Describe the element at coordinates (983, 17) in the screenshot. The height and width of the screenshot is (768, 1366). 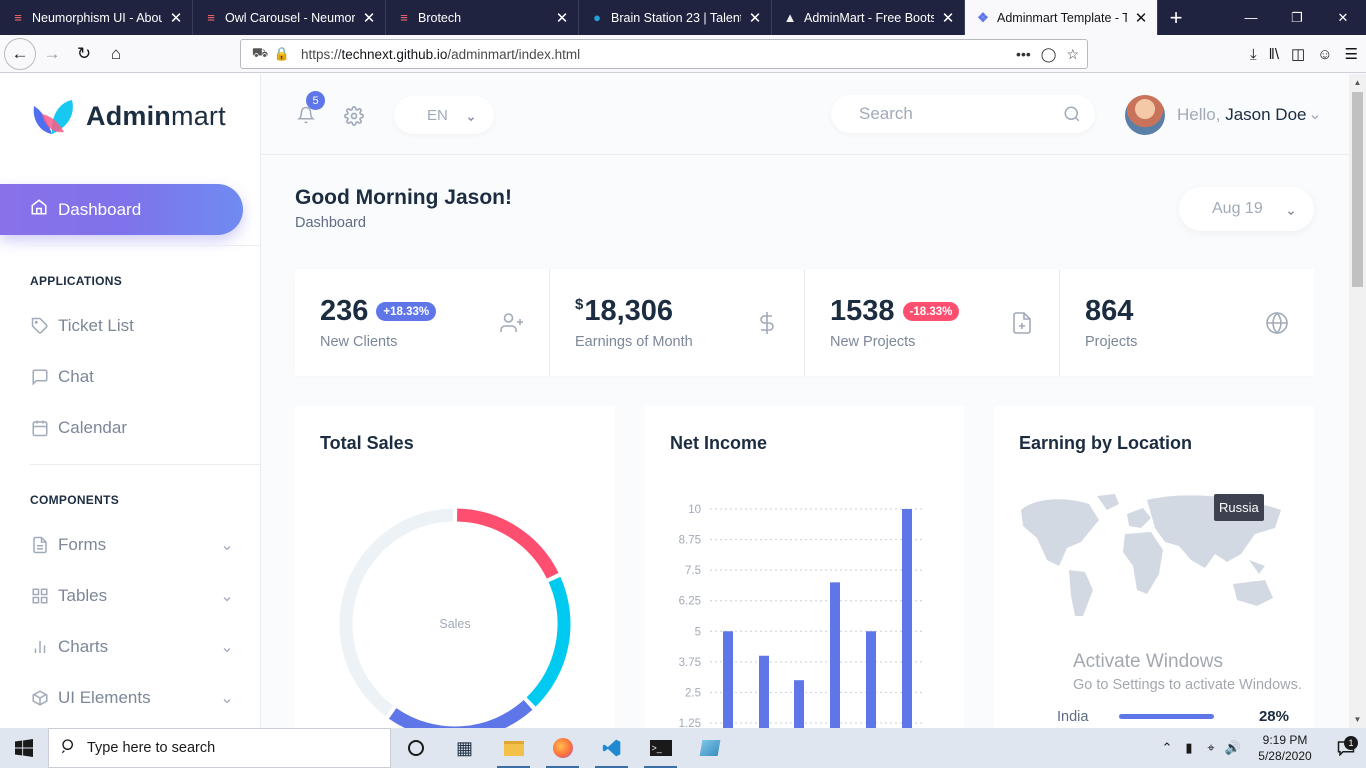
I see `adminmart-logo-icon: ❖` at that location.